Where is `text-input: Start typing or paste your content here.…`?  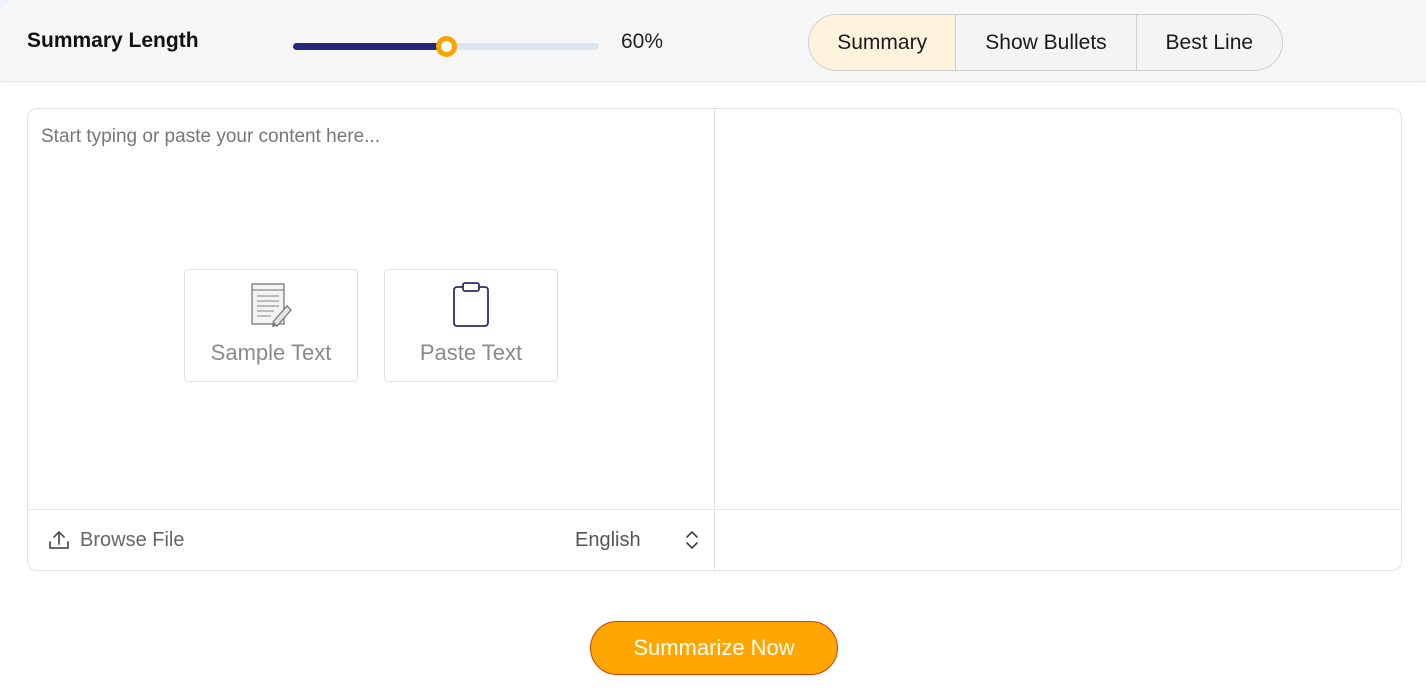 text-input: Start typing or paste your content here.… is located at coordinates (210, 137).